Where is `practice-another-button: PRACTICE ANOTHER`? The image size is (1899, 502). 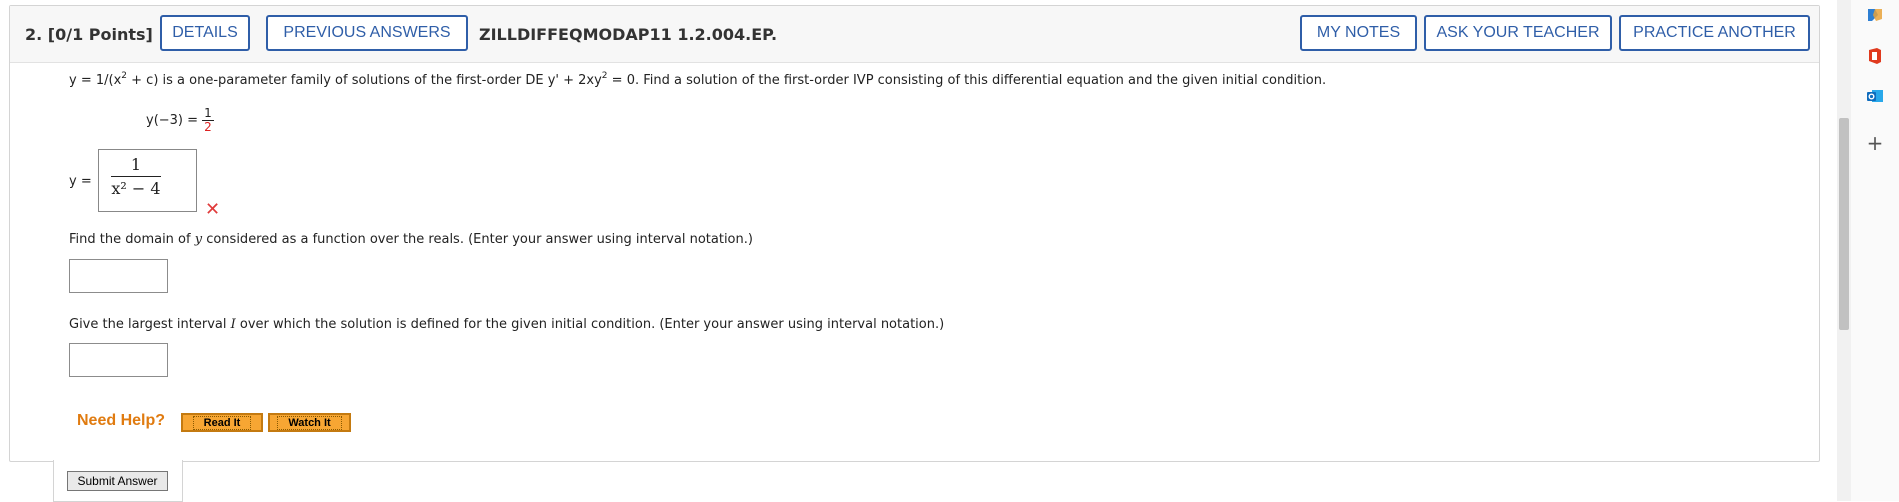 practice-another-button: PRACTICE ANOTHER is located at coordinates (1714, 33).